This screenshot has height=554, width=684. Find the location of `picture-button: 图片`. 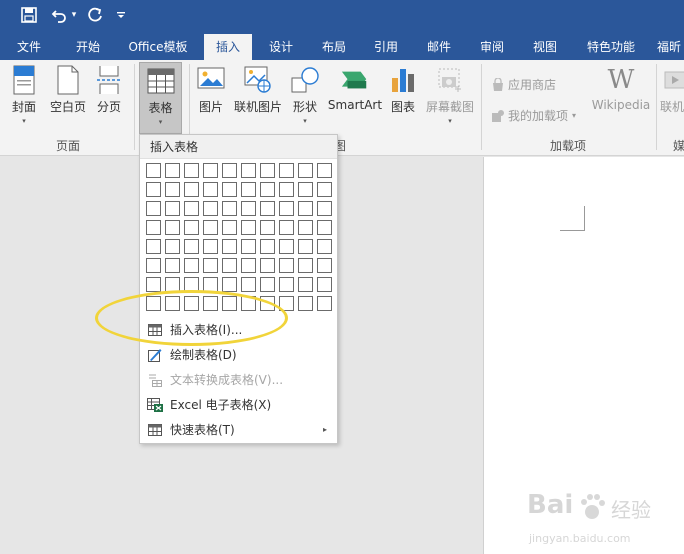

picture-button: 图片 is located at coordinates (211, 89).